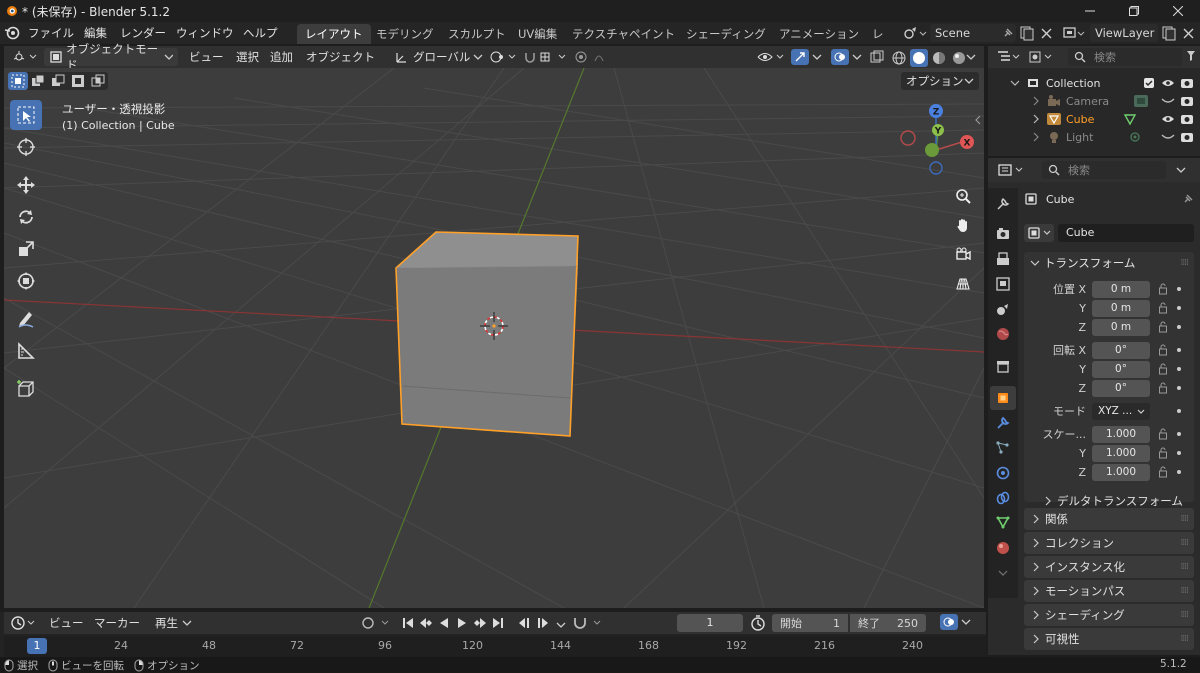 This screenshot has height=673, width=1200. Describe the element at coordinates (938, 140) in the screenshot. I see `navigation-gizmo: Y X Z` at that location.